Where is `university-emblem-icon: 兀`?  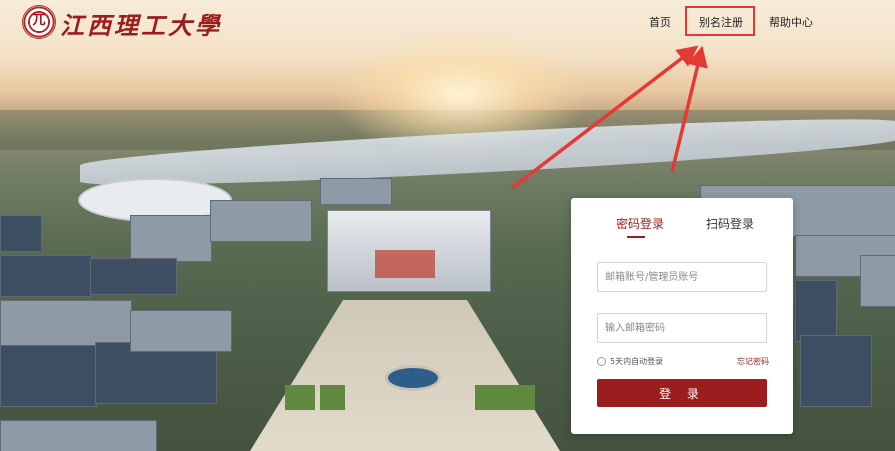
university-emblem-icon: 兀 is located at coordinates (39, 22).